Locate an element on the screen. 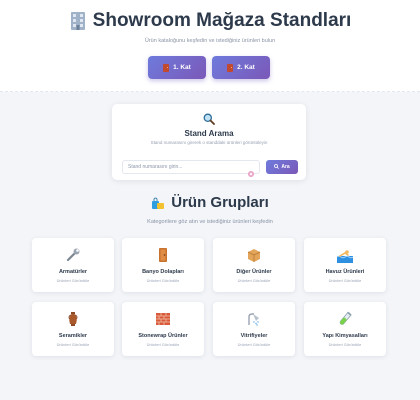  product-group-name: Seramikler is located at coordinates (73, 336).